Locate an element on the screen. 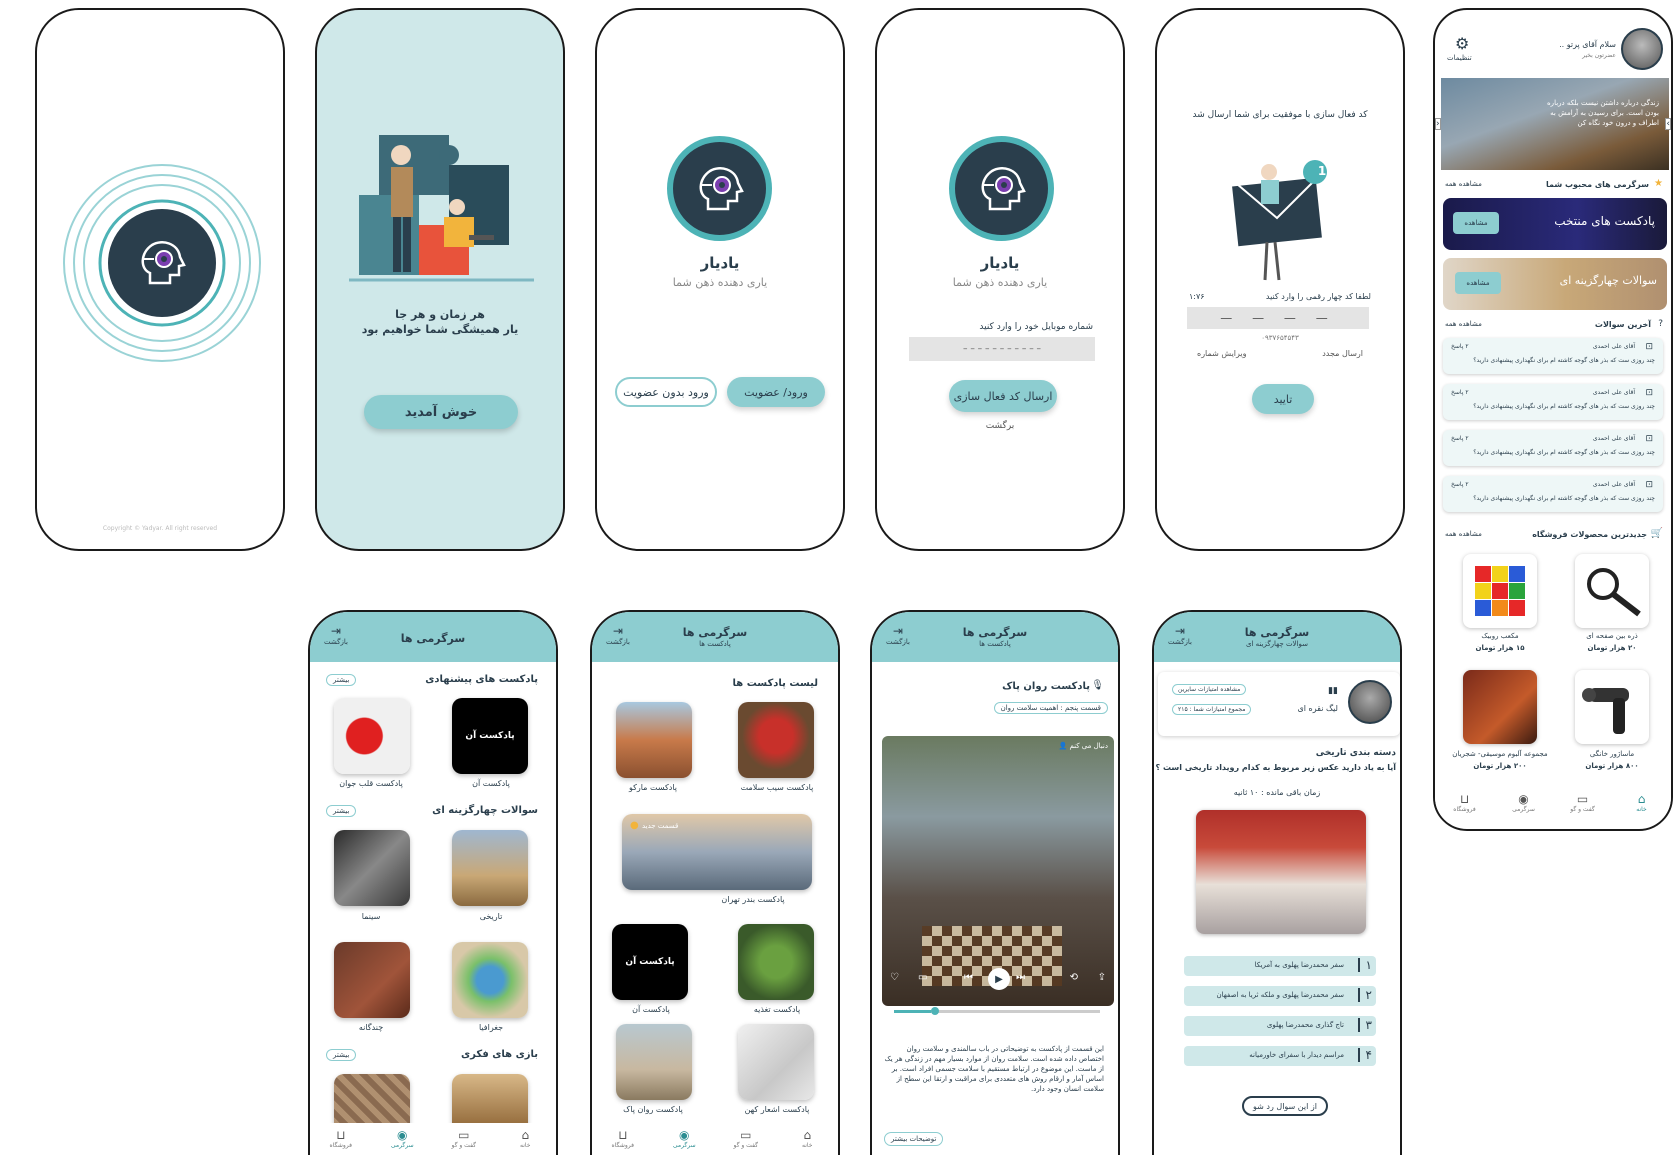  tile-heart-podcast is located at coordinates (372, 736).